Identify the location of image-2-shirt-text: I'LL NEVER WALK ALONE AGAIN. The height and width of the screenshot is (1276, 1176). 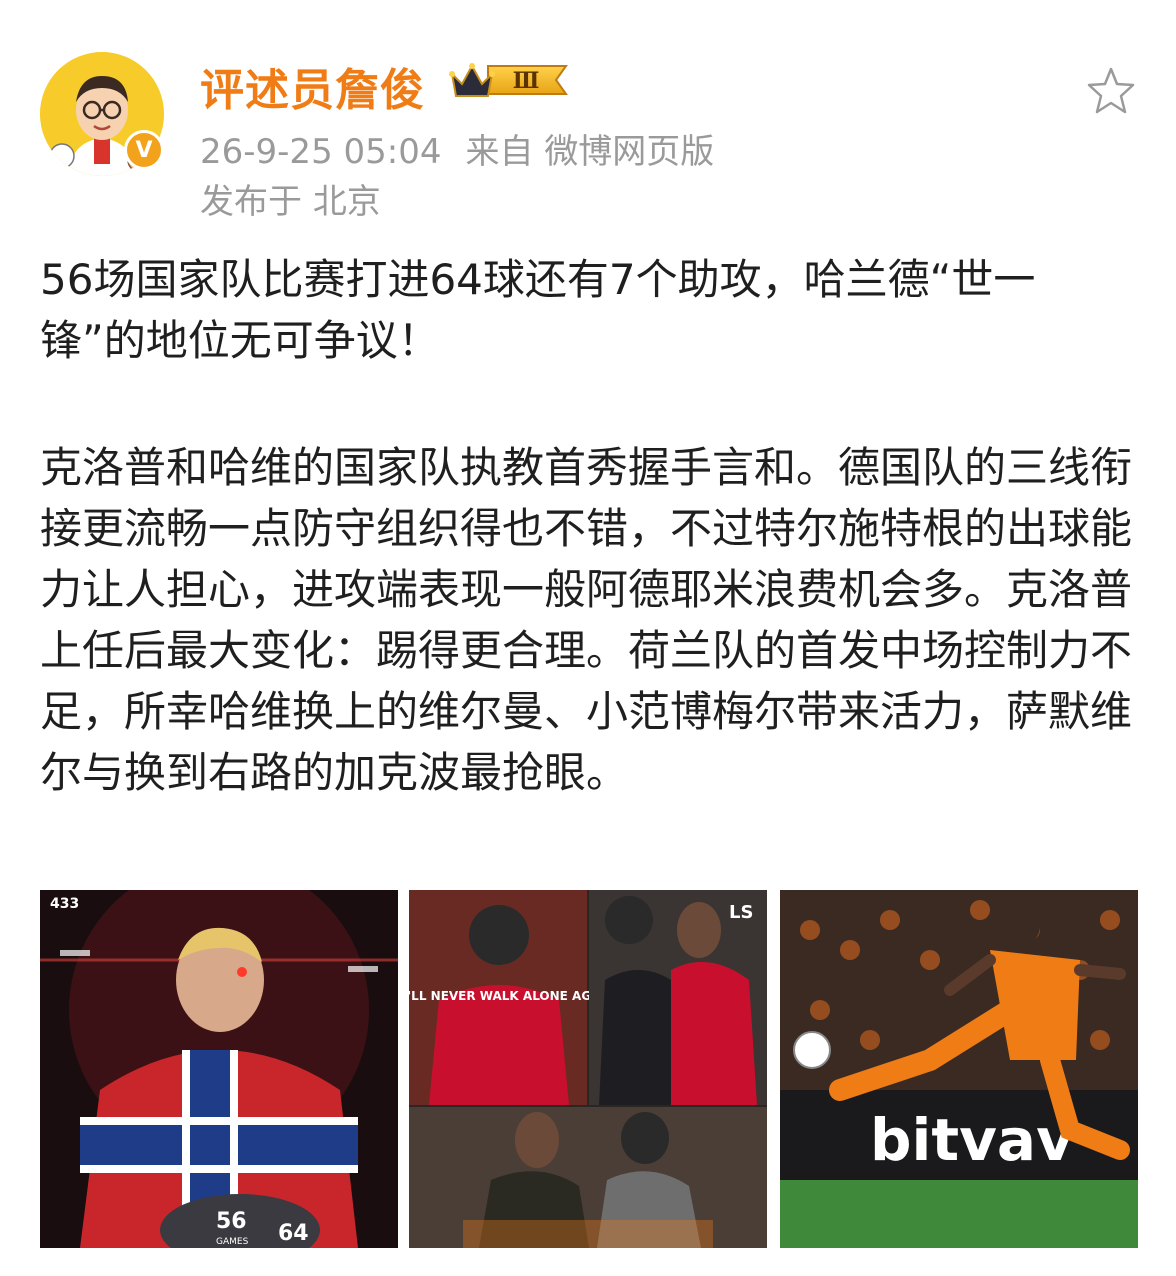
(512, 996).